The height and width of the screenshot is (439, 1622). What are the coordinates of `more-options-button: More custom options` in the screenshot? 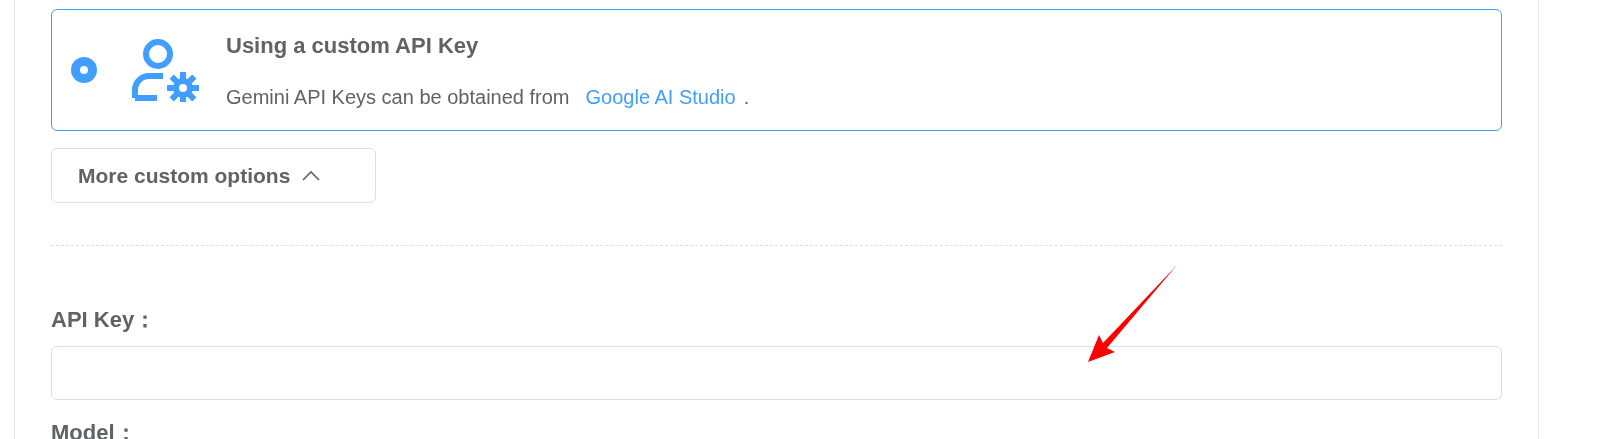 It's located at (213, 175).